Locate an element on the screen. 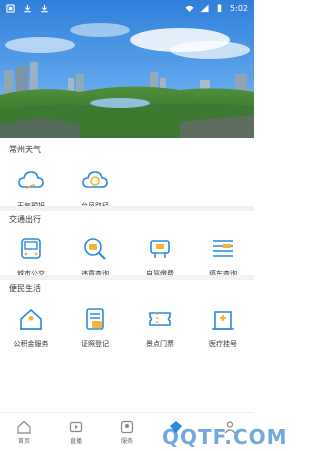  typhoon-path-icon is located at coordinates (95, 179).